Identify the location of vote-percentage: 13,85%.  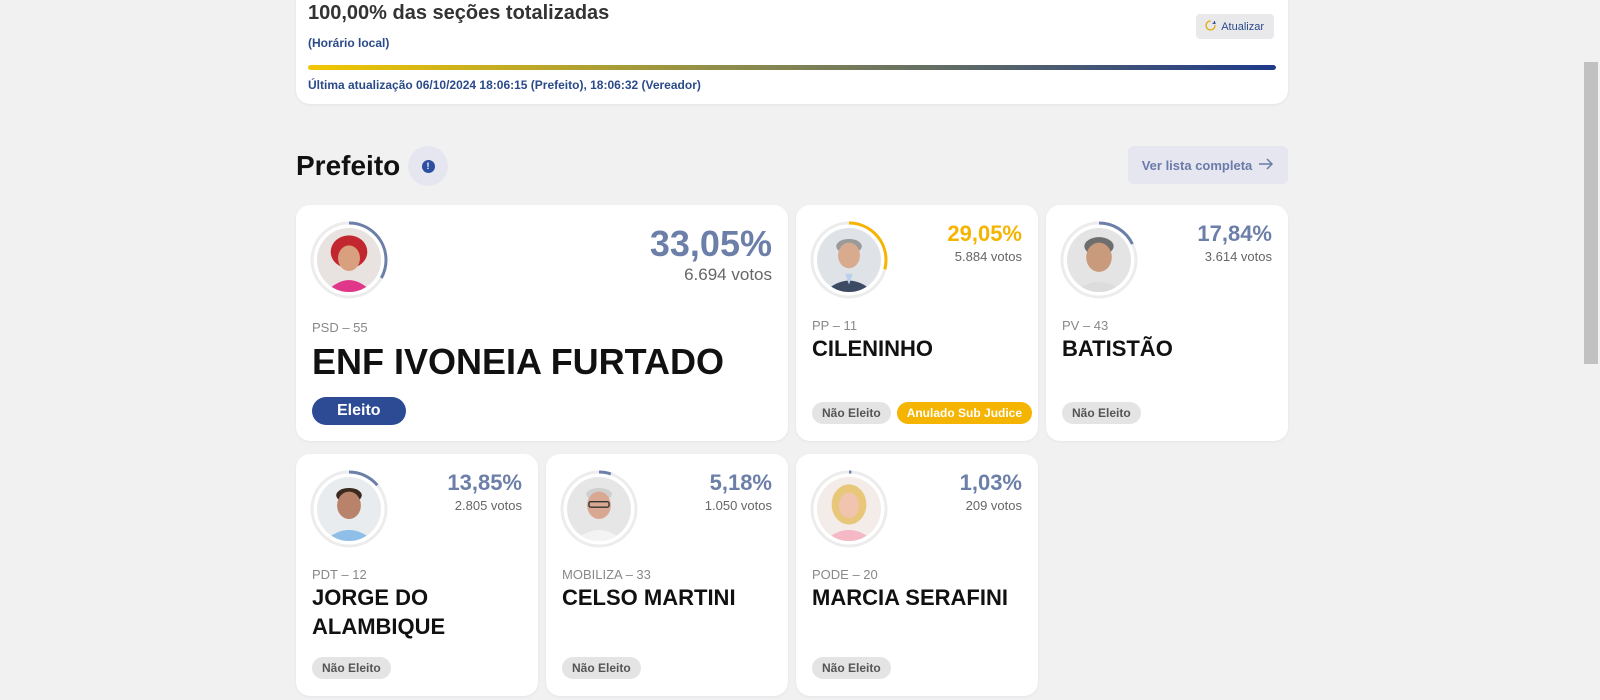
(484, 482).